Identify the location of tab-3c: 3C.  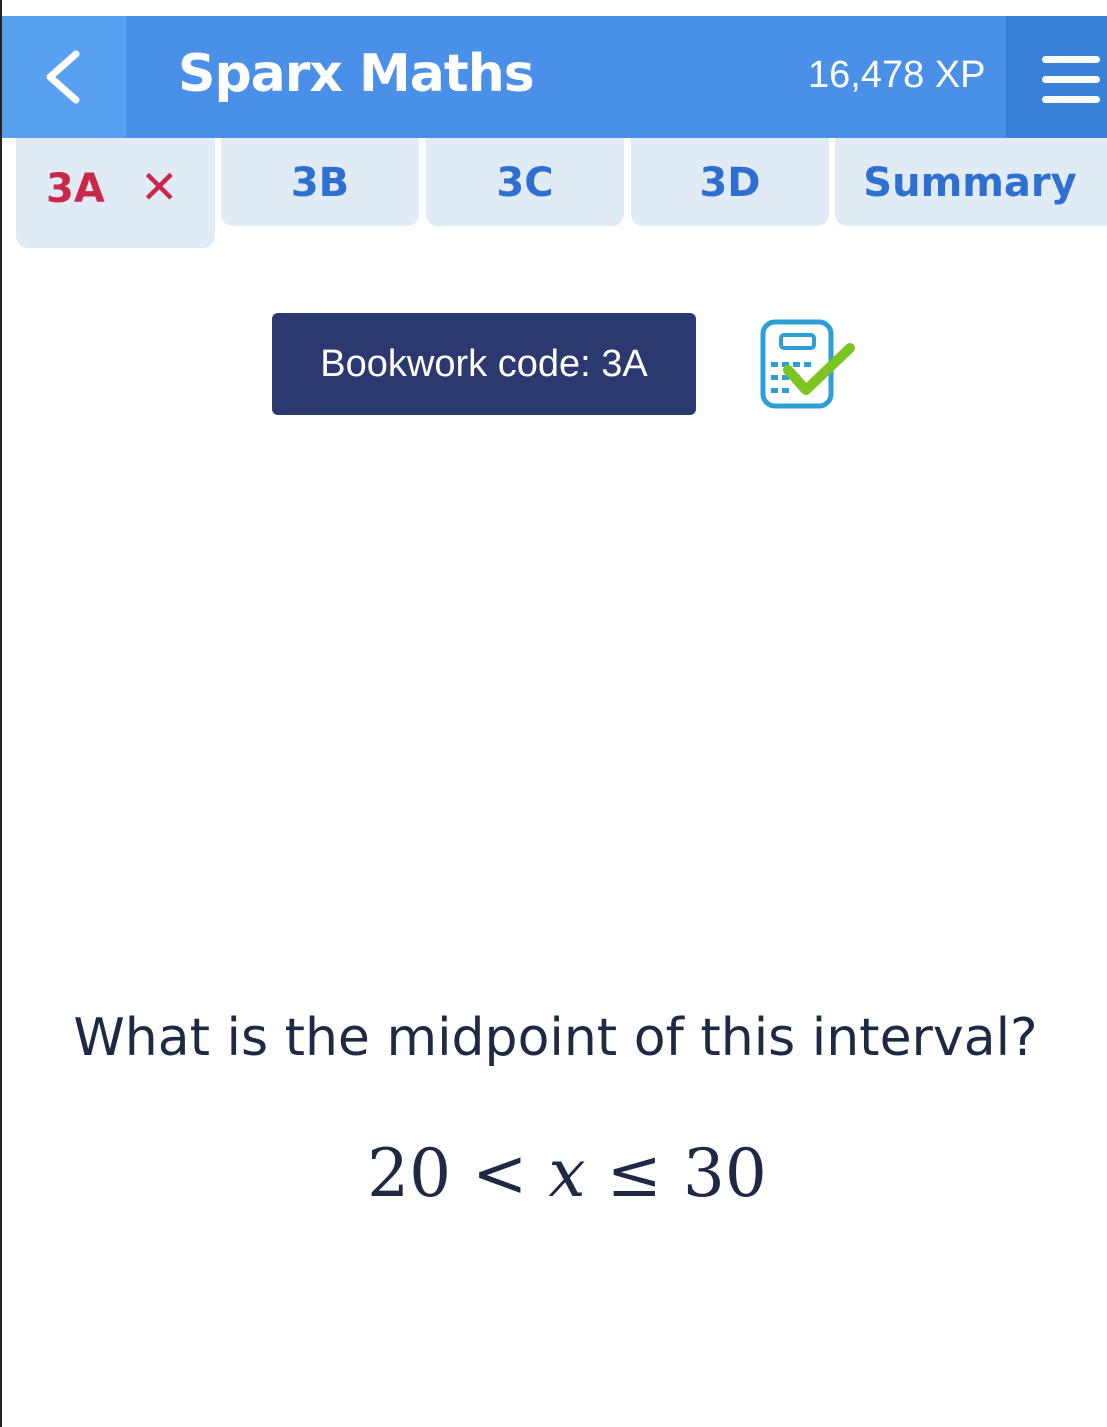
(525, 182).